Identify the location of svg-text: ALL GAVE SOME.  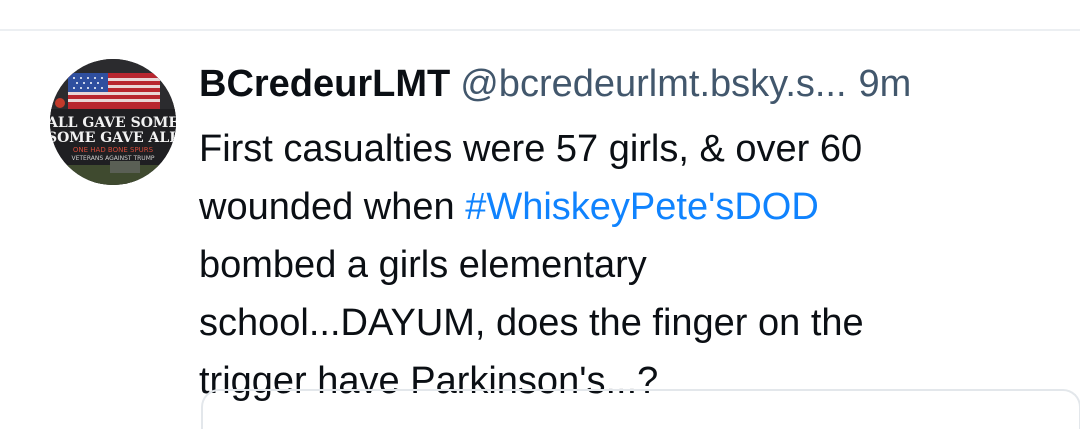
(113, 123).